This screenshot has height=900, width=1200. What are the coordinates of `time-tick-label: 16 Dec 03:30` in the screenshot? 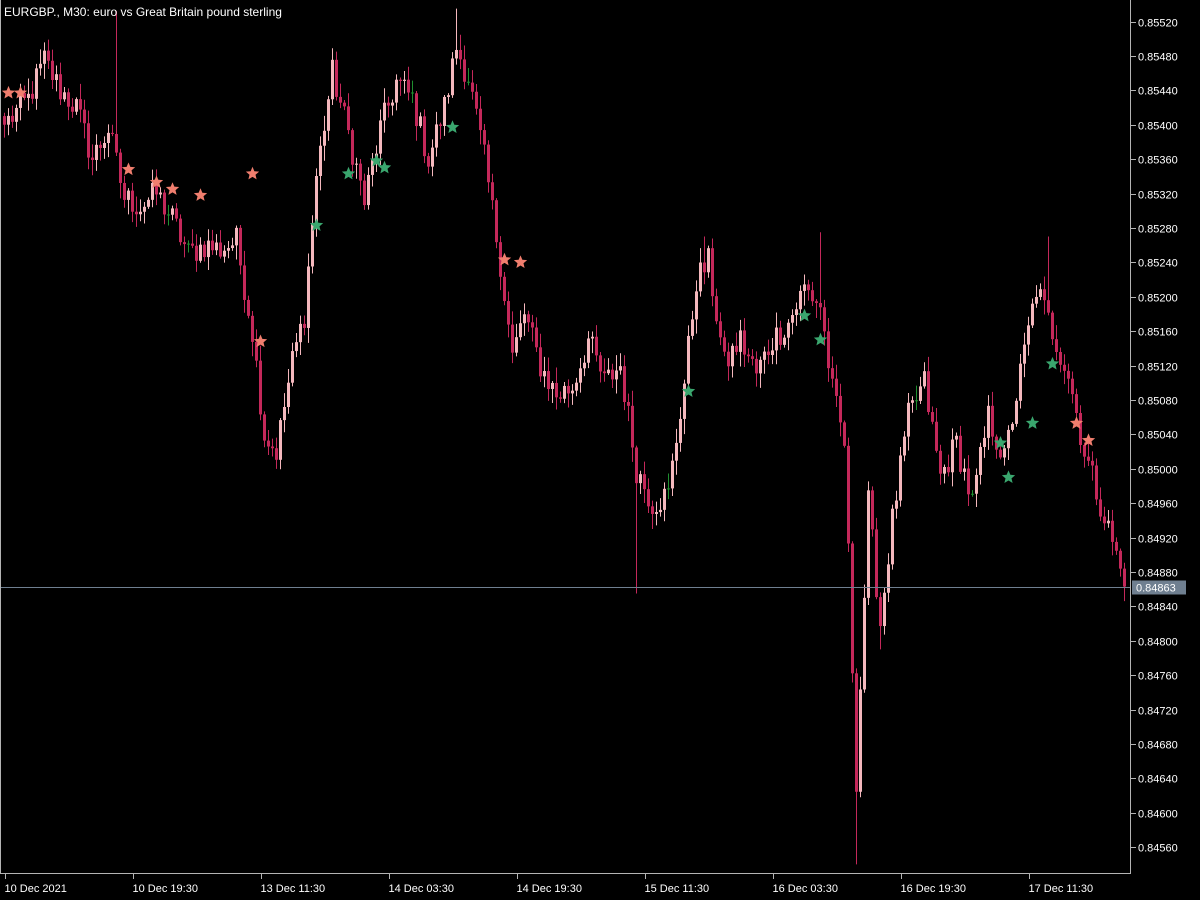 It's located at (805, 889).